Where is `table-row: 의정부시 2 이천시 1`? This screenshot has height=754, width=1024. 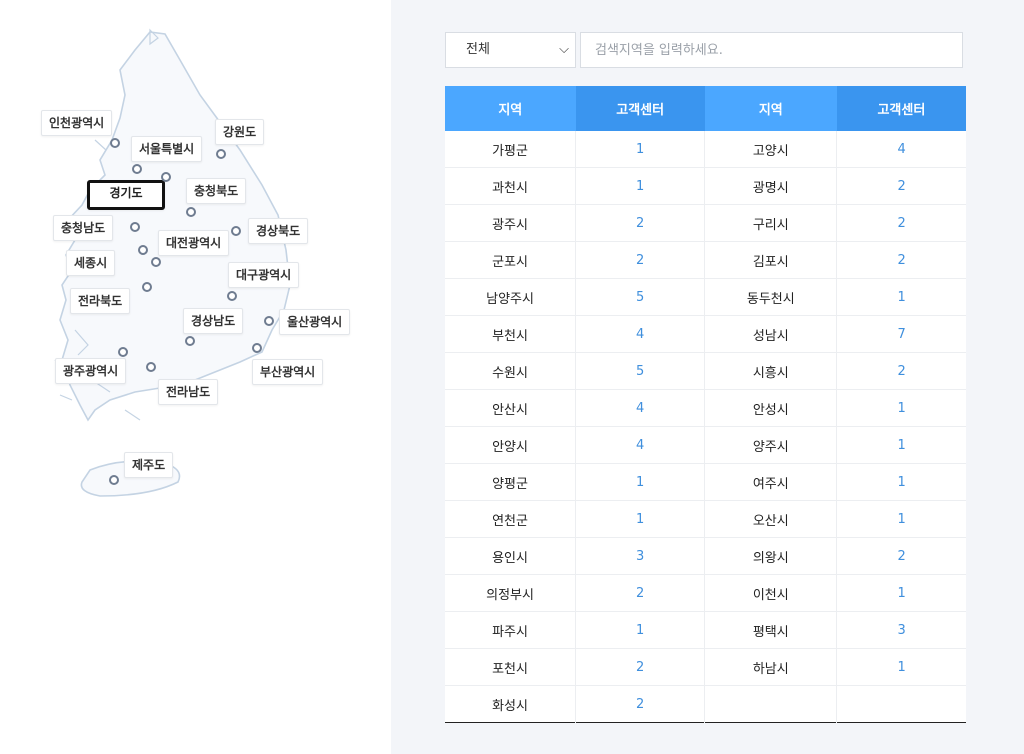 table-row: 의정부시 2 이천시 1 is located at coordinates (705, 593).